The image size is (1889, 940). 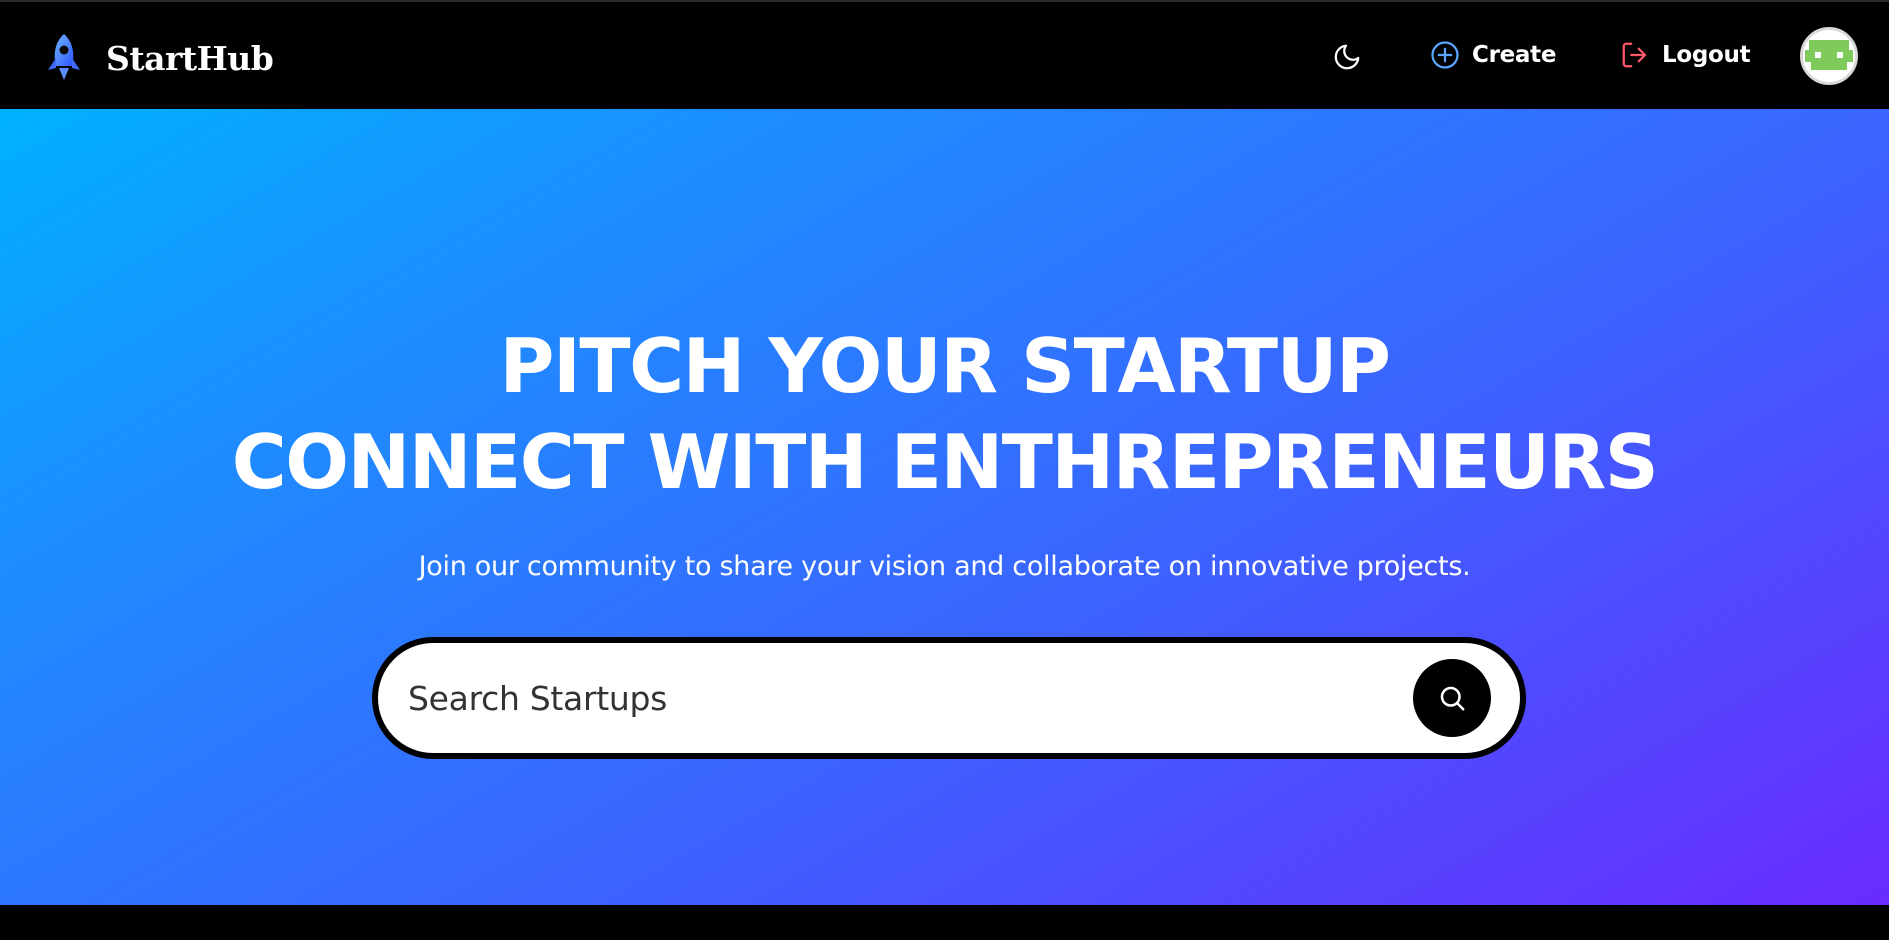 I want to click on moon-icon, so click(x=1347, y=57).